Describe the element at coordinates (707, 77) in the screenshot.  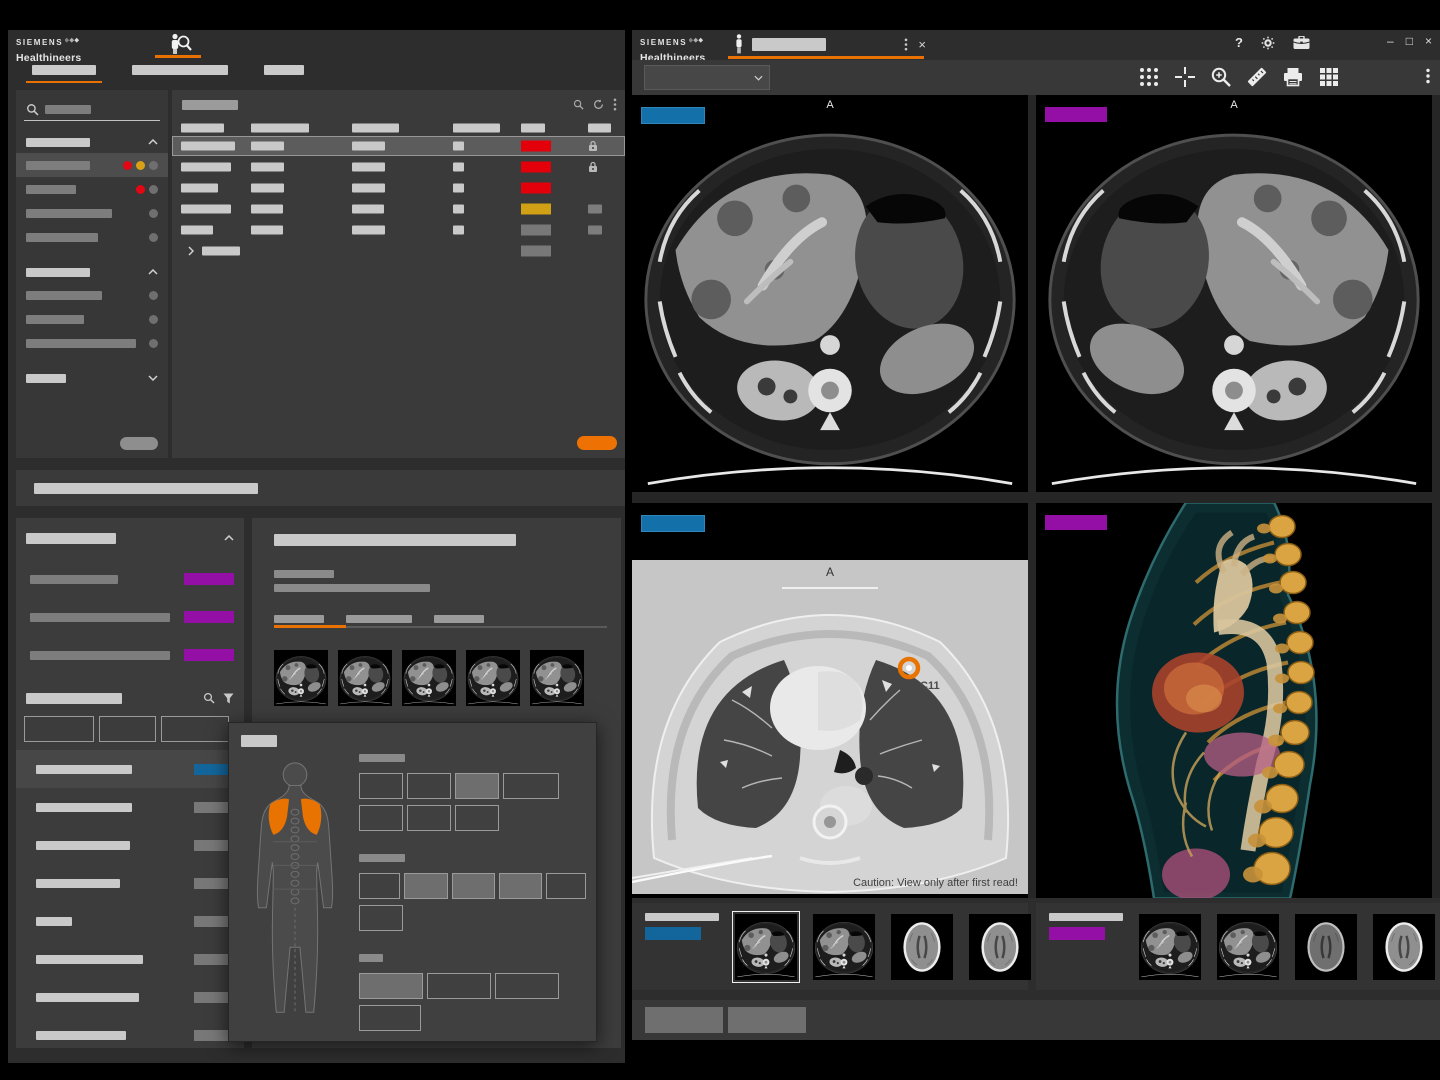
I see `layout-select` at that location.